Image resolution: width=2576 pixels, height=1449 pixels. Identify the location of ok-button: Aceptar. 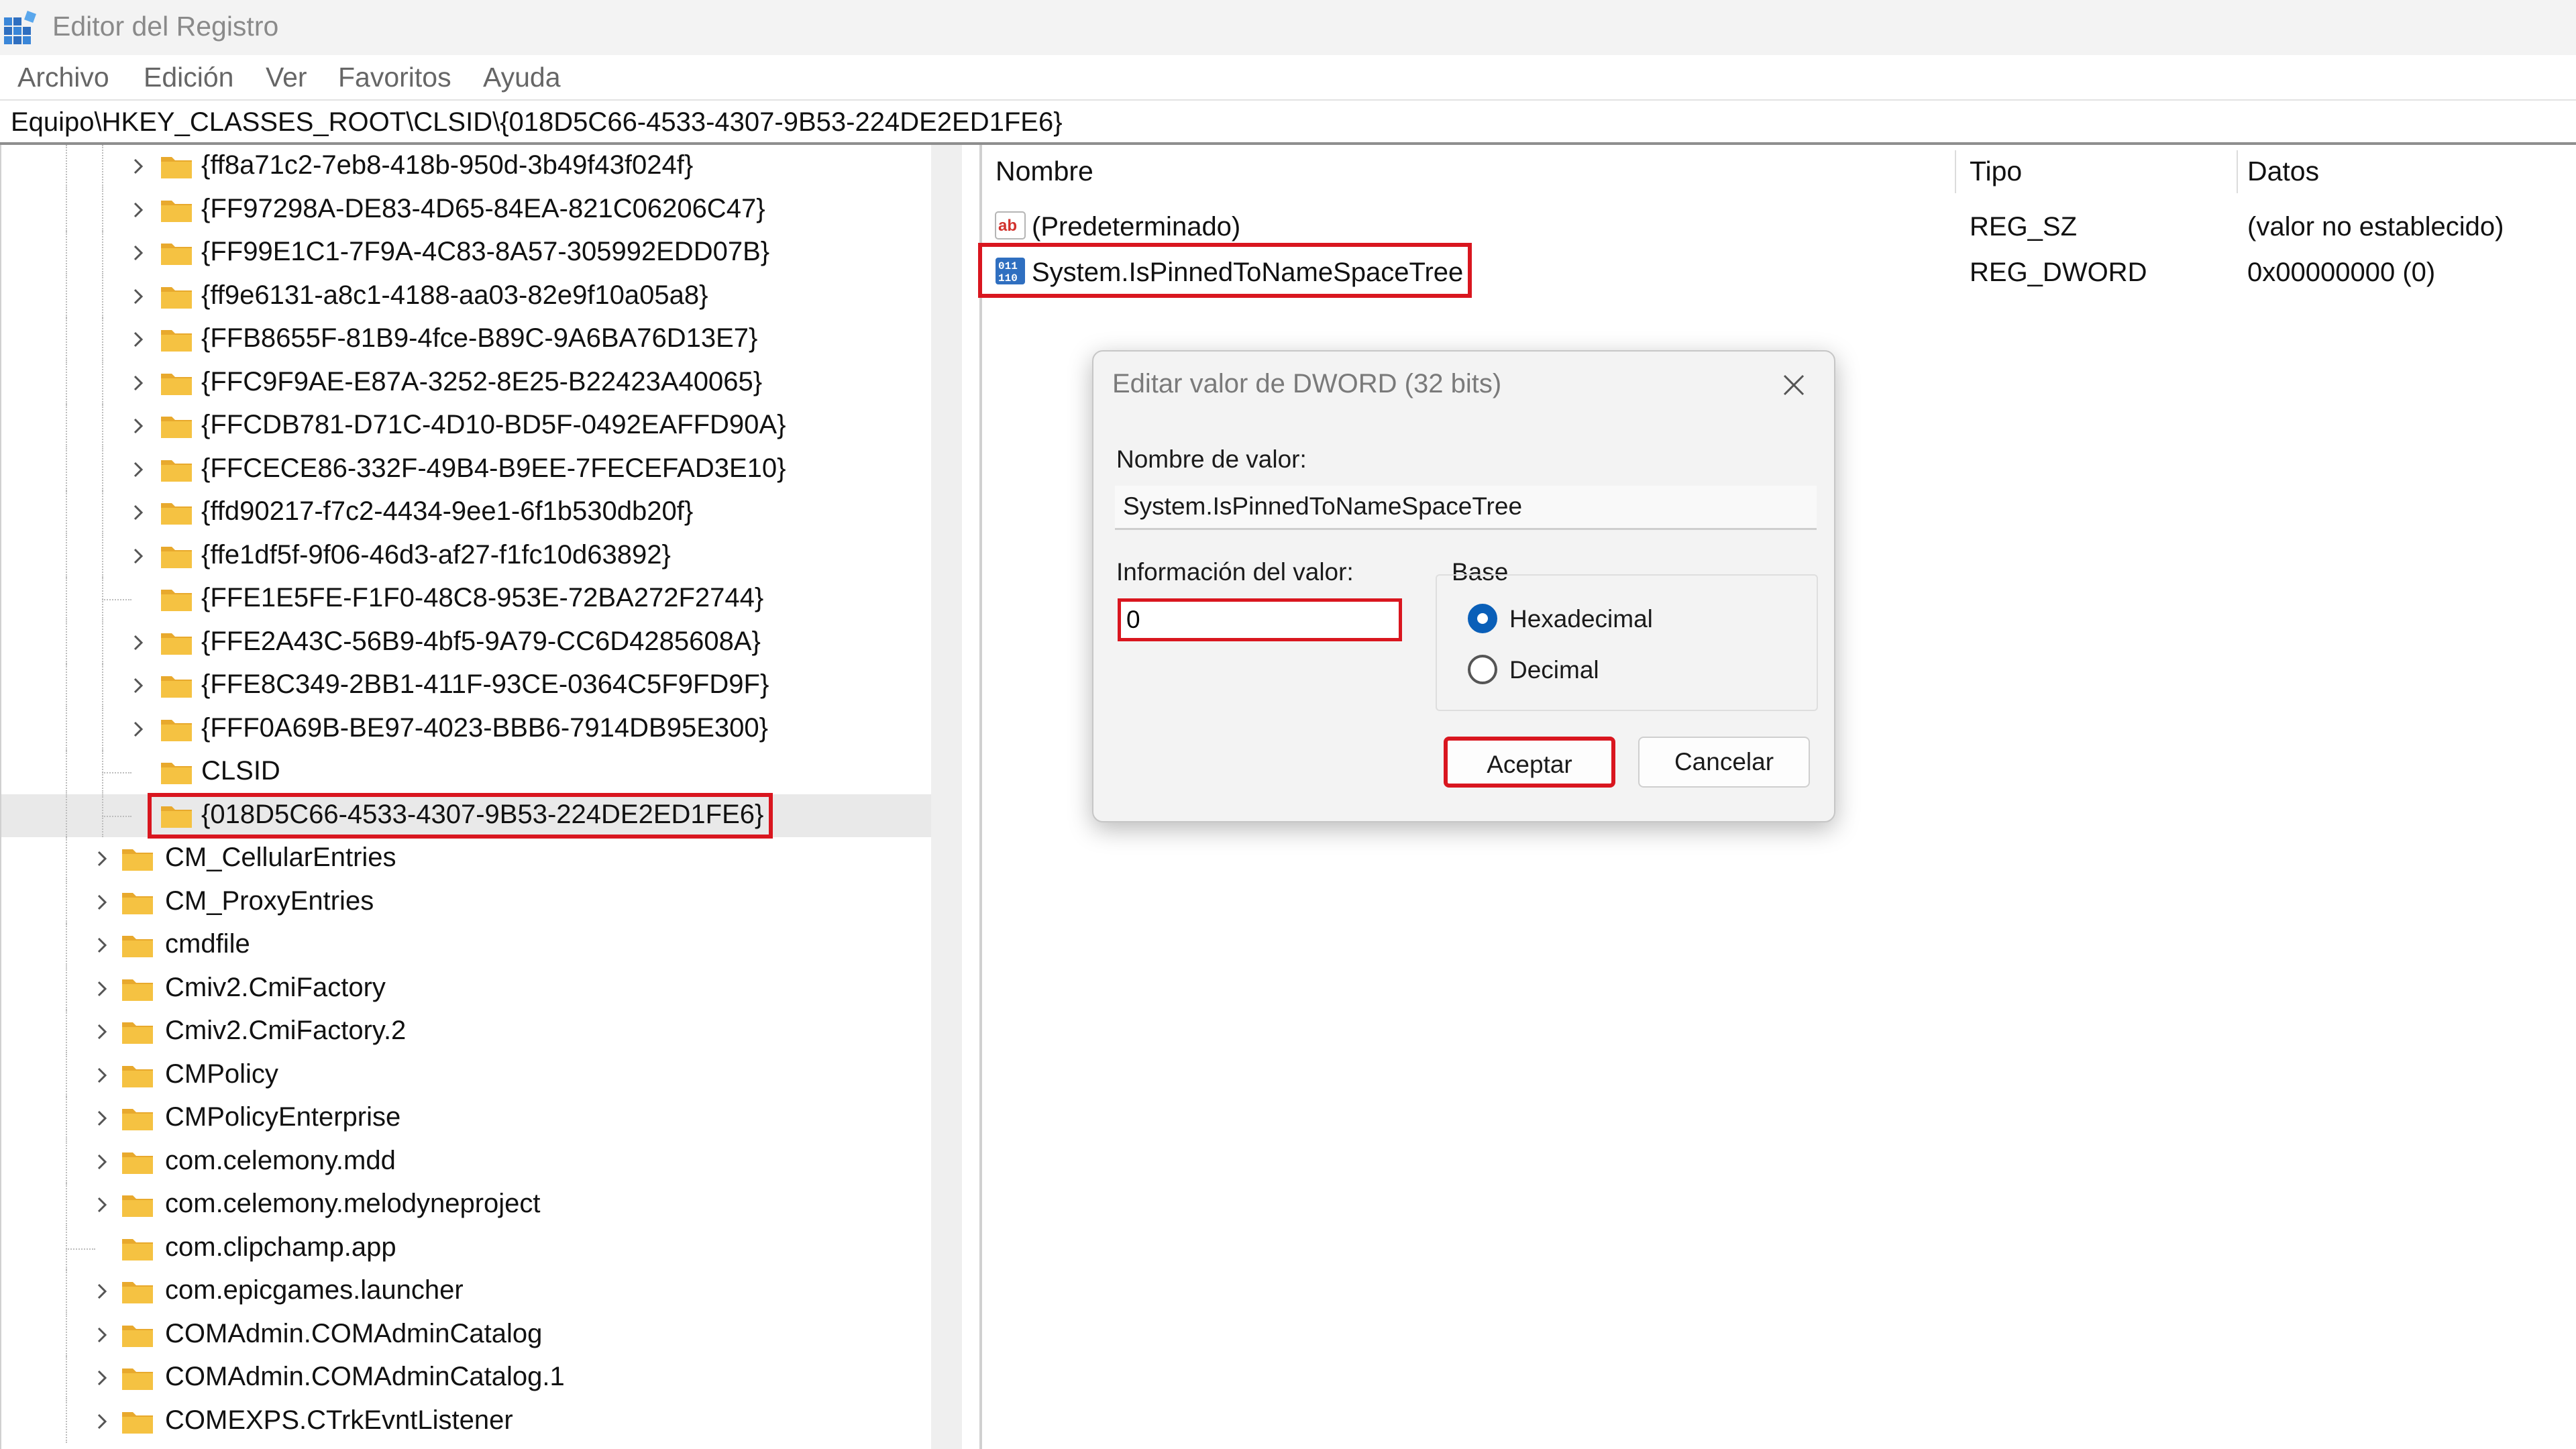
(1529, 762).